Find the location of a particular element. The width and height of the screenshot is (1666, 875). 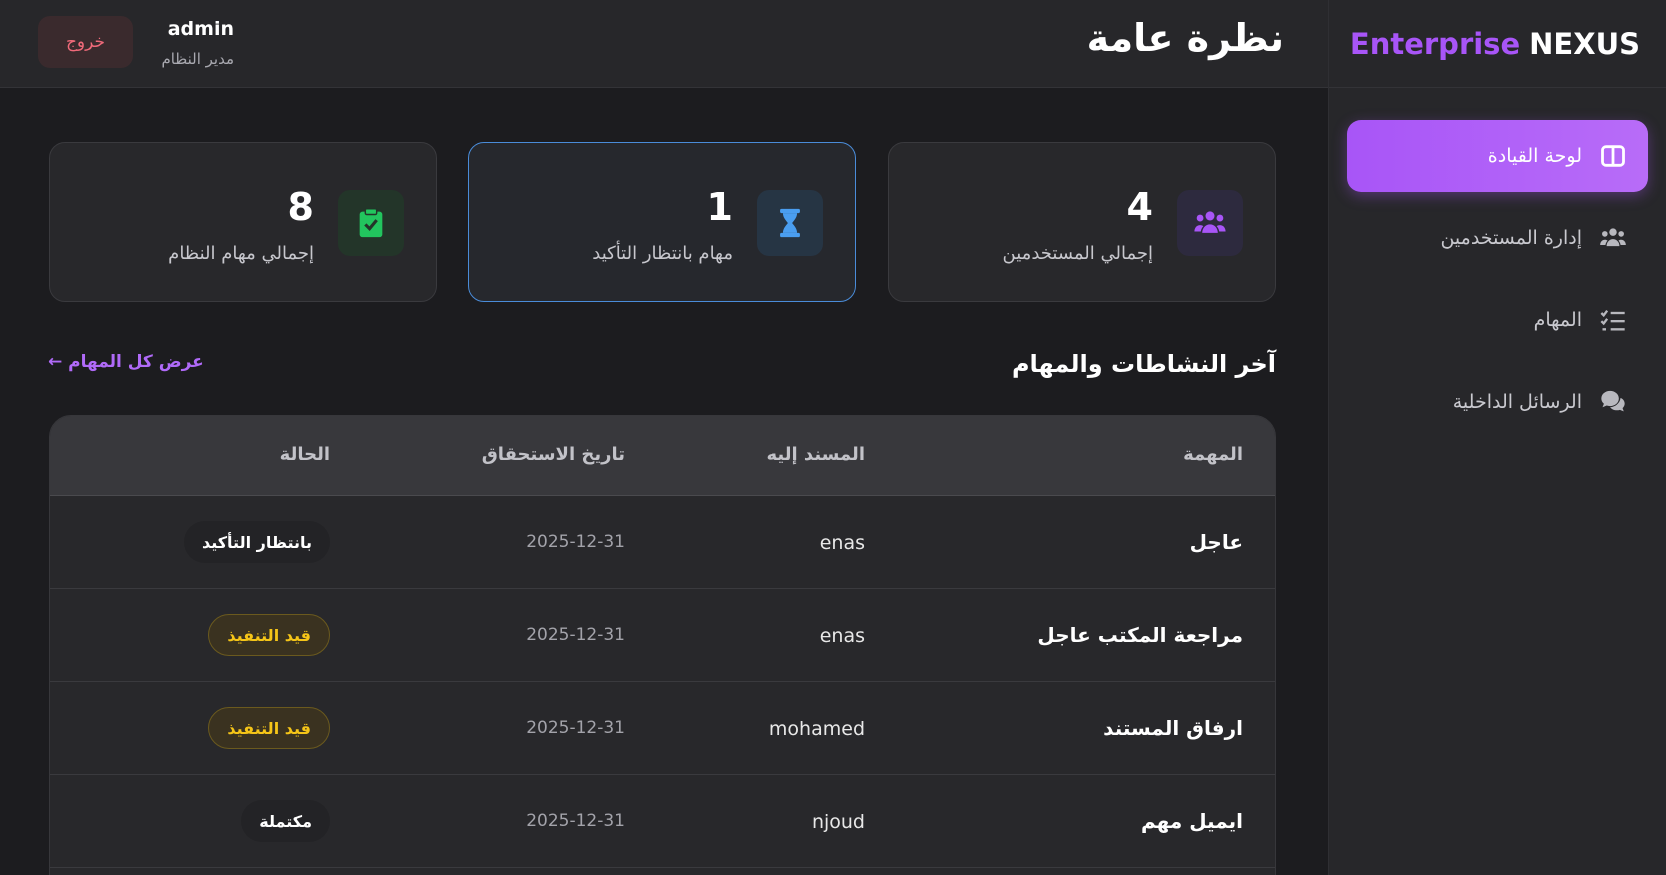

sidebar-item-messages: الرسائل الداخلية is located at coordinates (1497, 402).